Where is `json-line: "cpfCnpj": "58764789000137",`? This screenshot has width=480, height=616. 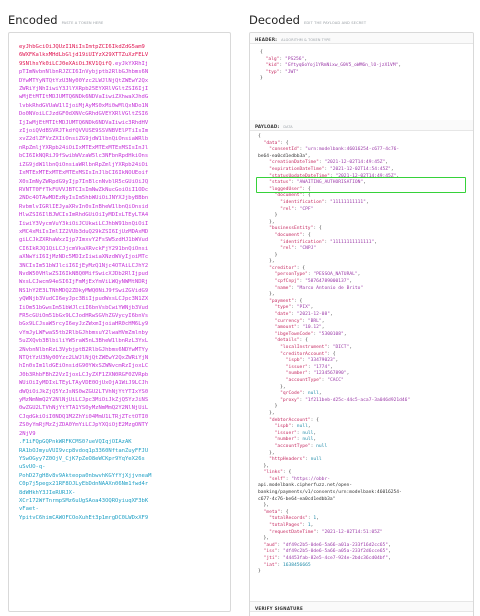
json-line: "cpfCnpj": "58764789000137", is located at coordinates (313, 282).